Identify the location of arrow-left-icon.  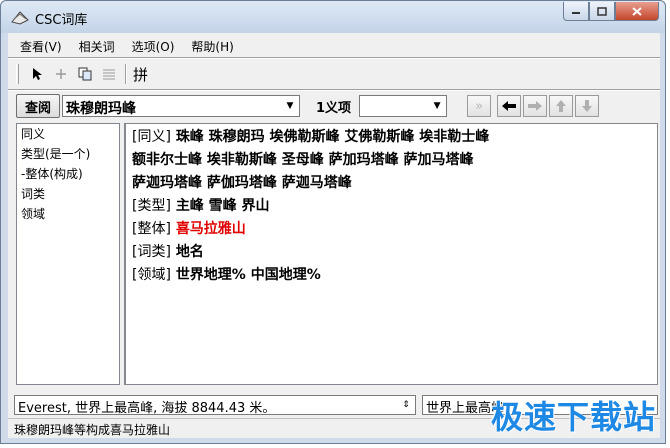
(509, 106).